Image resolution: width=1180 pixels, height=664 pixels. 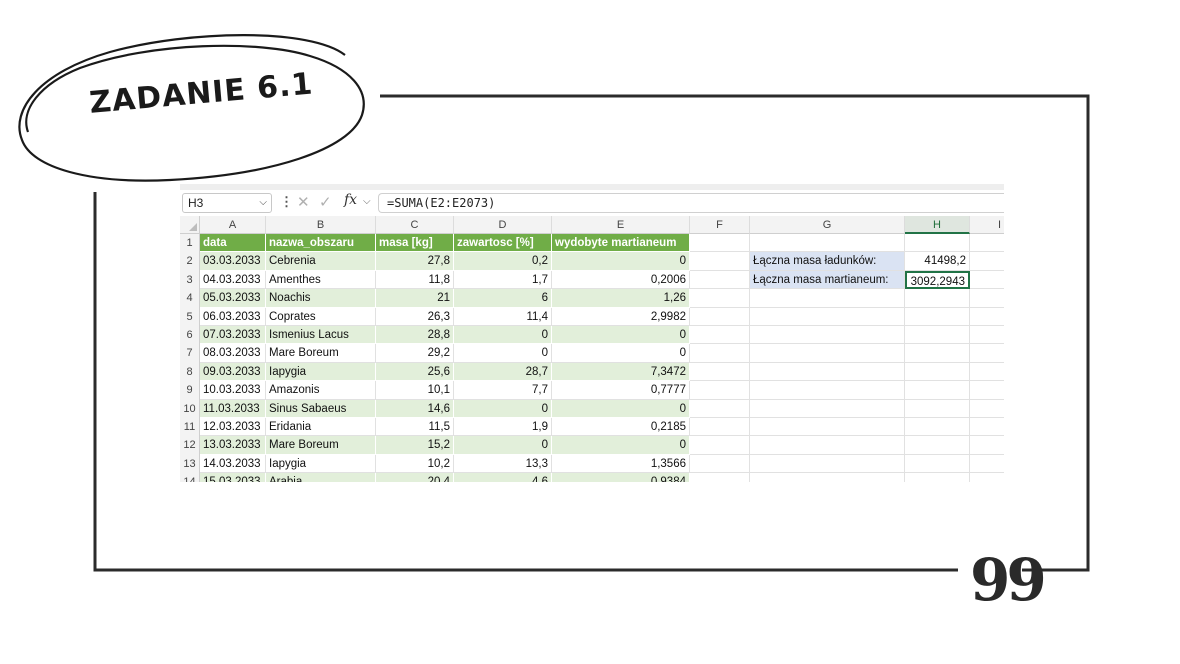 What do you see at coordinates (190, 261) in the screenshot?
I see `row-header-2: 2` at bounding box center [190, 261].